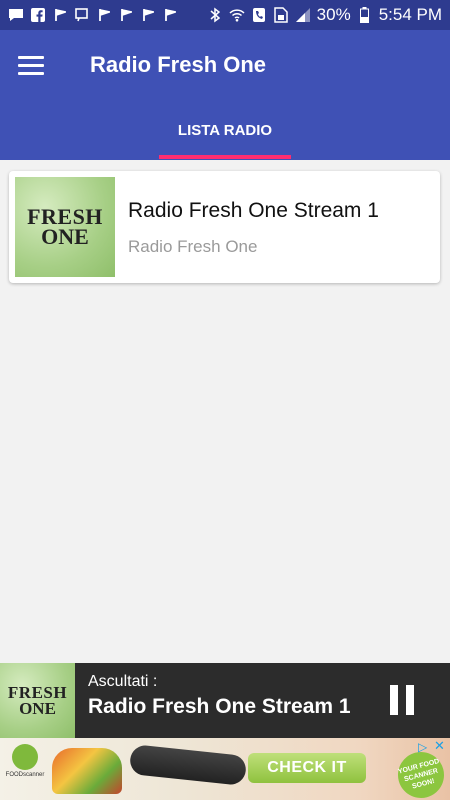 The image size is (450, 800). I want to click on ad-brand-logo: FOODscanner, so click(25, 769).